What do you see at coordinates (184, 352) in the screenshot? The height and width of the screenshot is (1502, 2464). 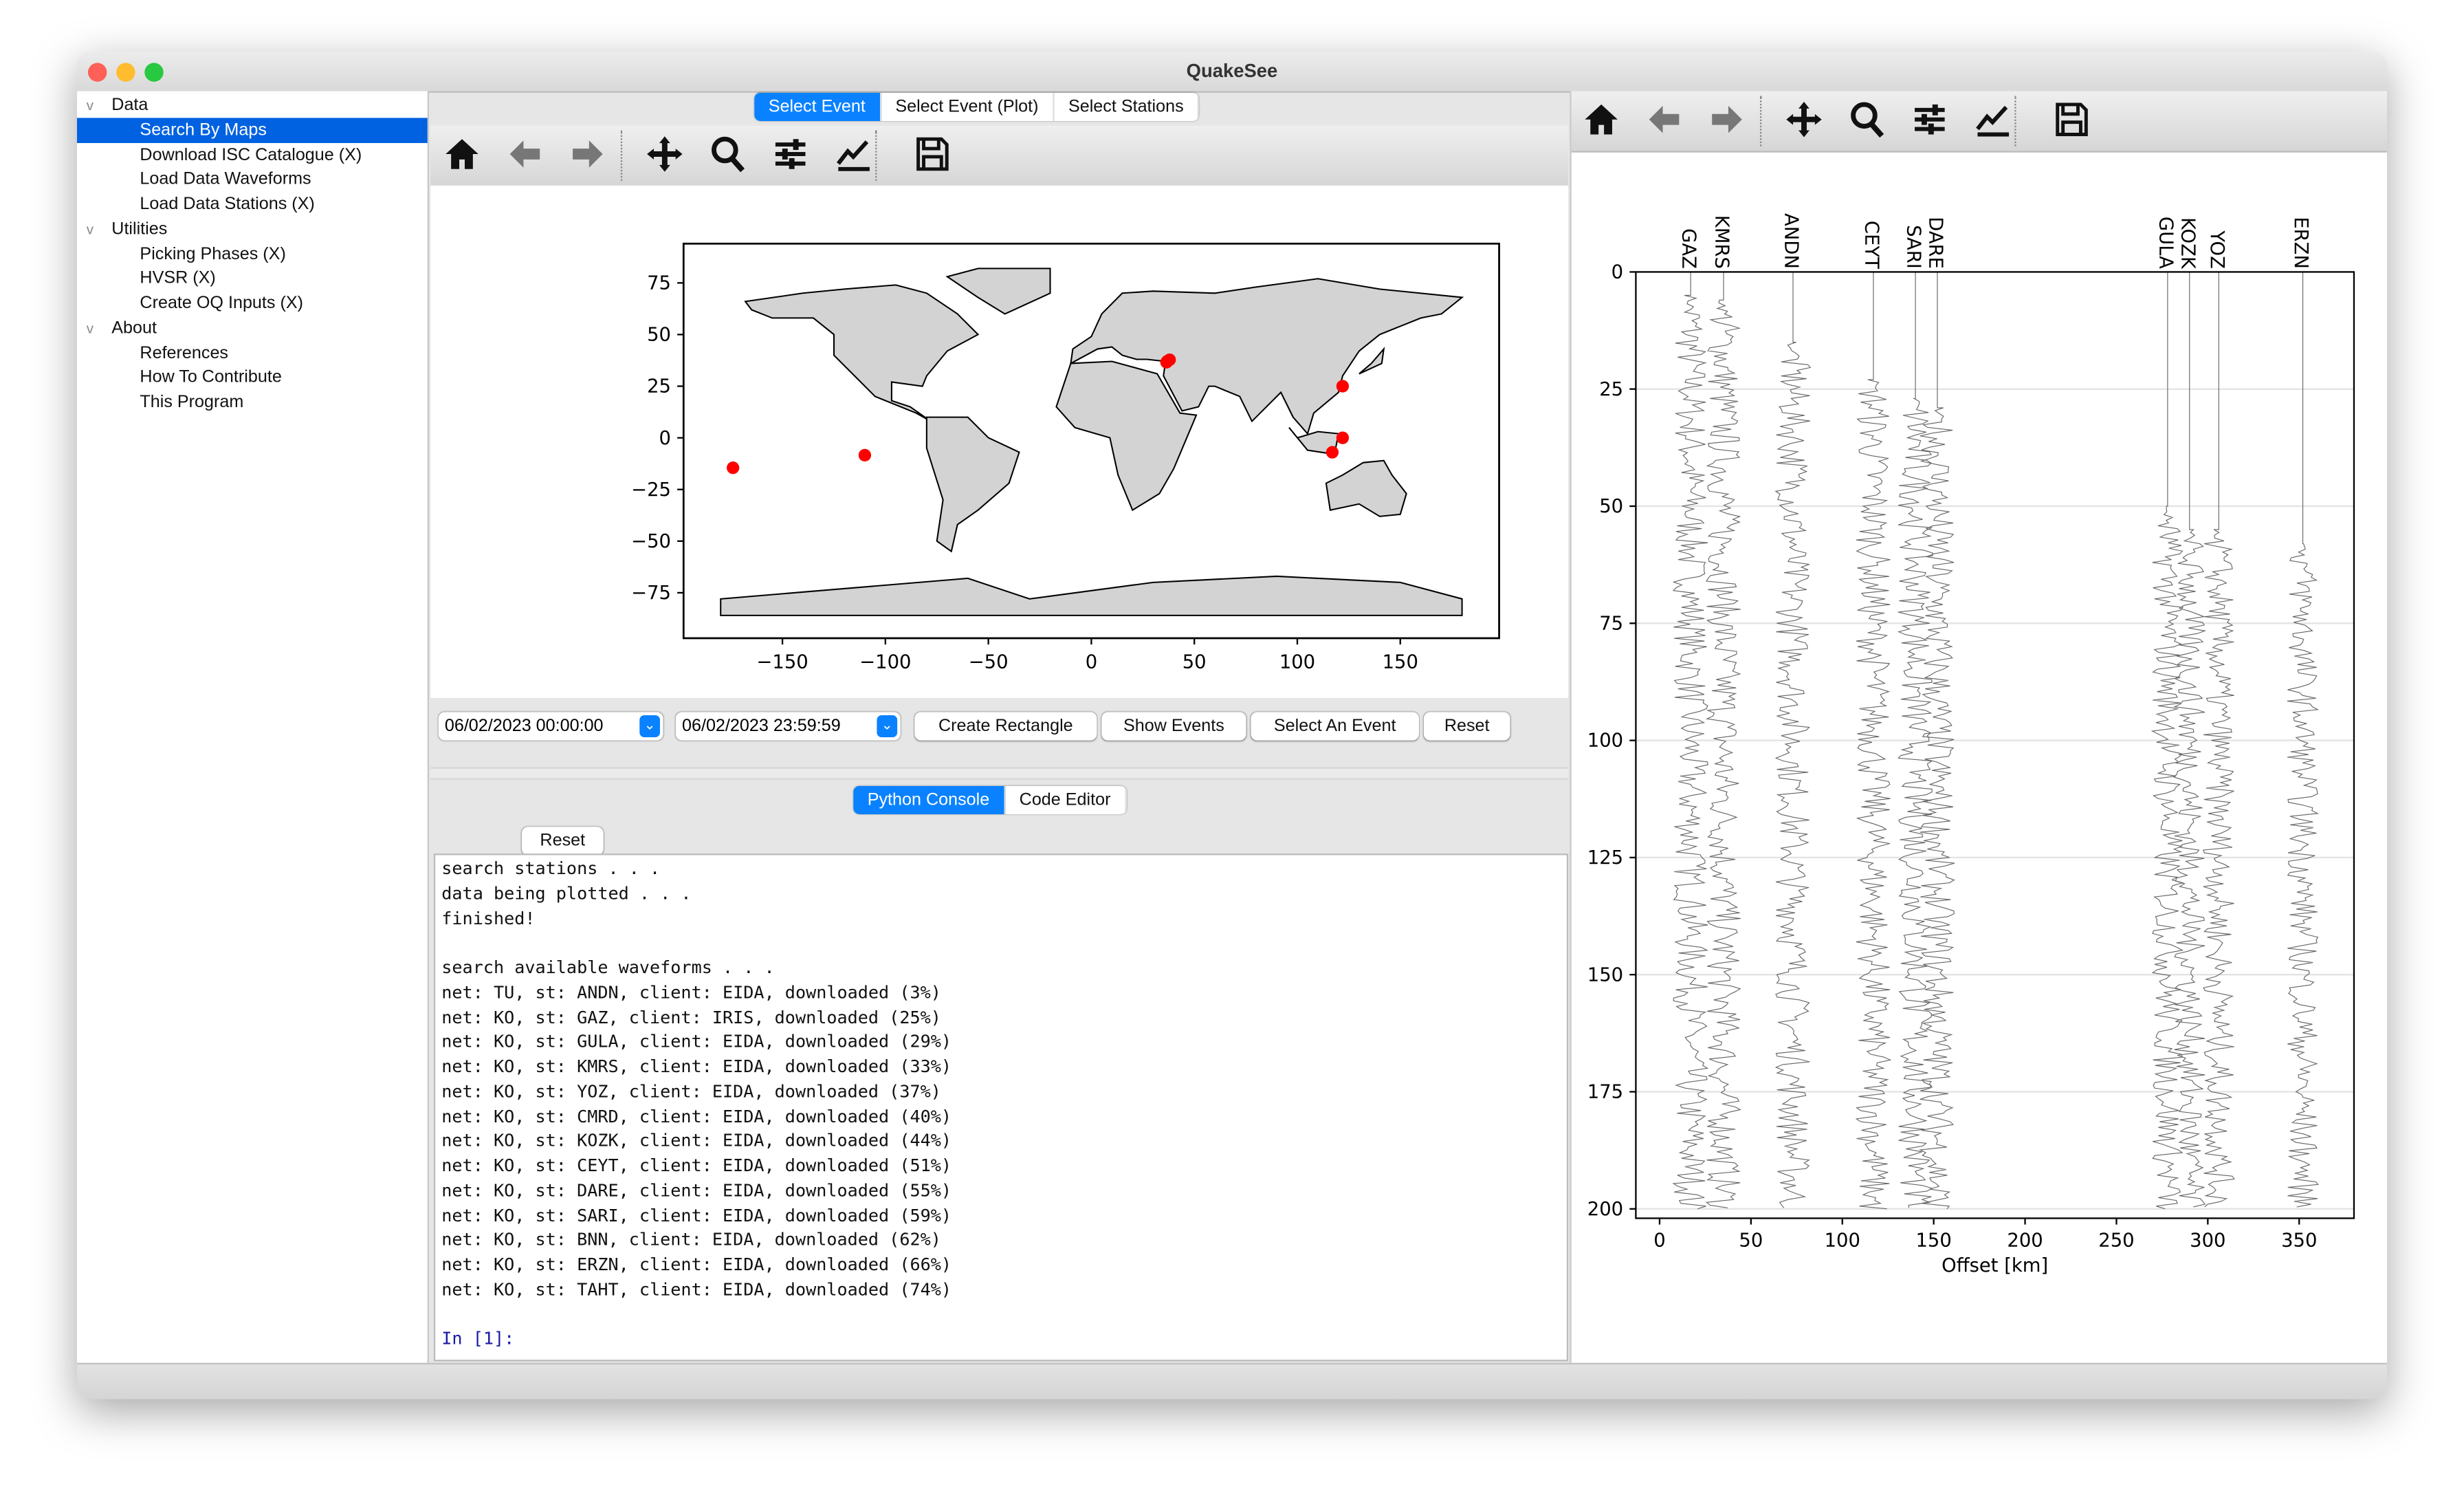 I see `sidebar-item-label: References` at bounding box center [184, 352].